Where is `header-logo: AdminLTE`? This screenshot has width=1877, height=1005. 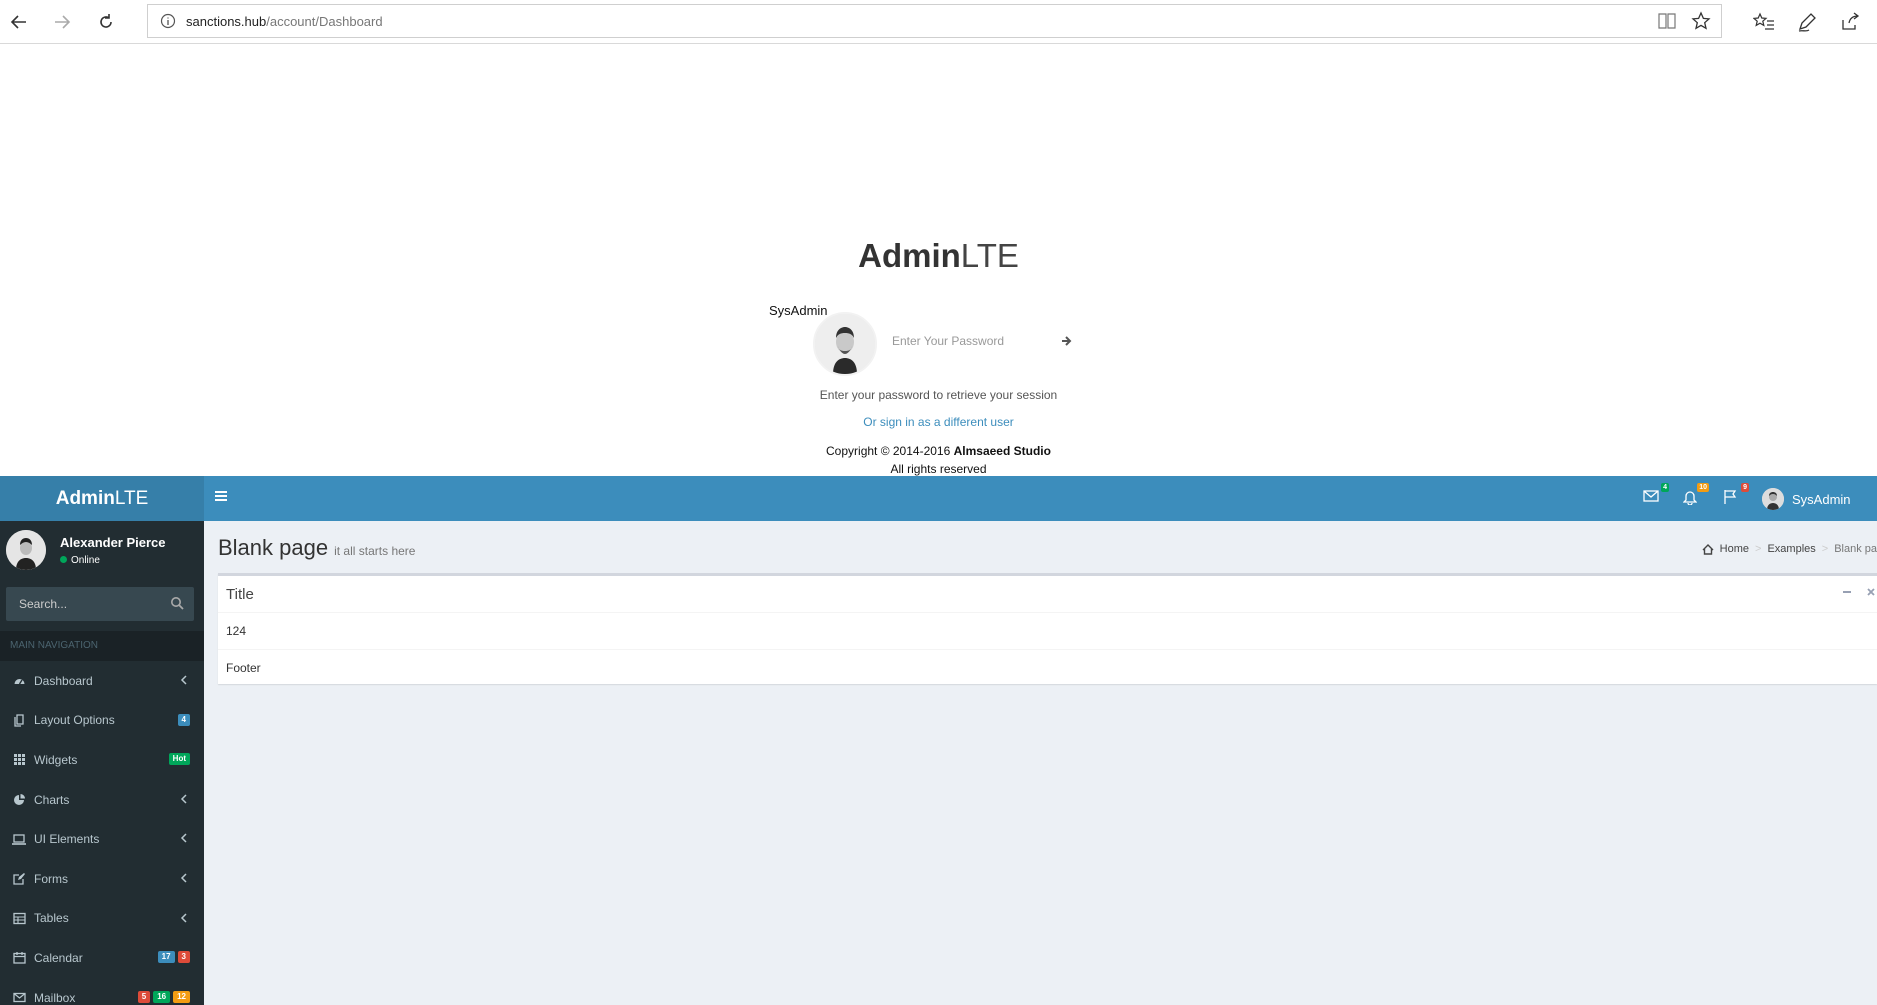 header-logo: AdminLTE is located at coordinates (102, 498).